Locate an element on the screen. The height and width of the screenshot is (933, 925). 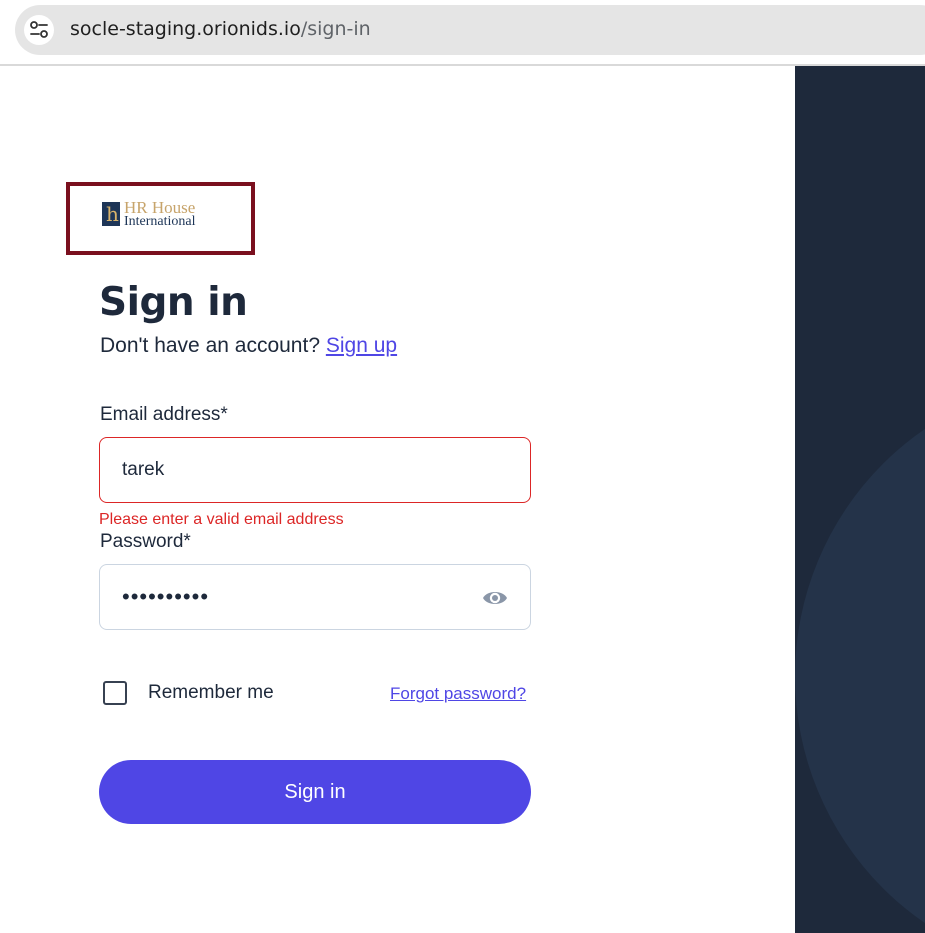
decorative-side-panel is located at coordinates (860, 499).